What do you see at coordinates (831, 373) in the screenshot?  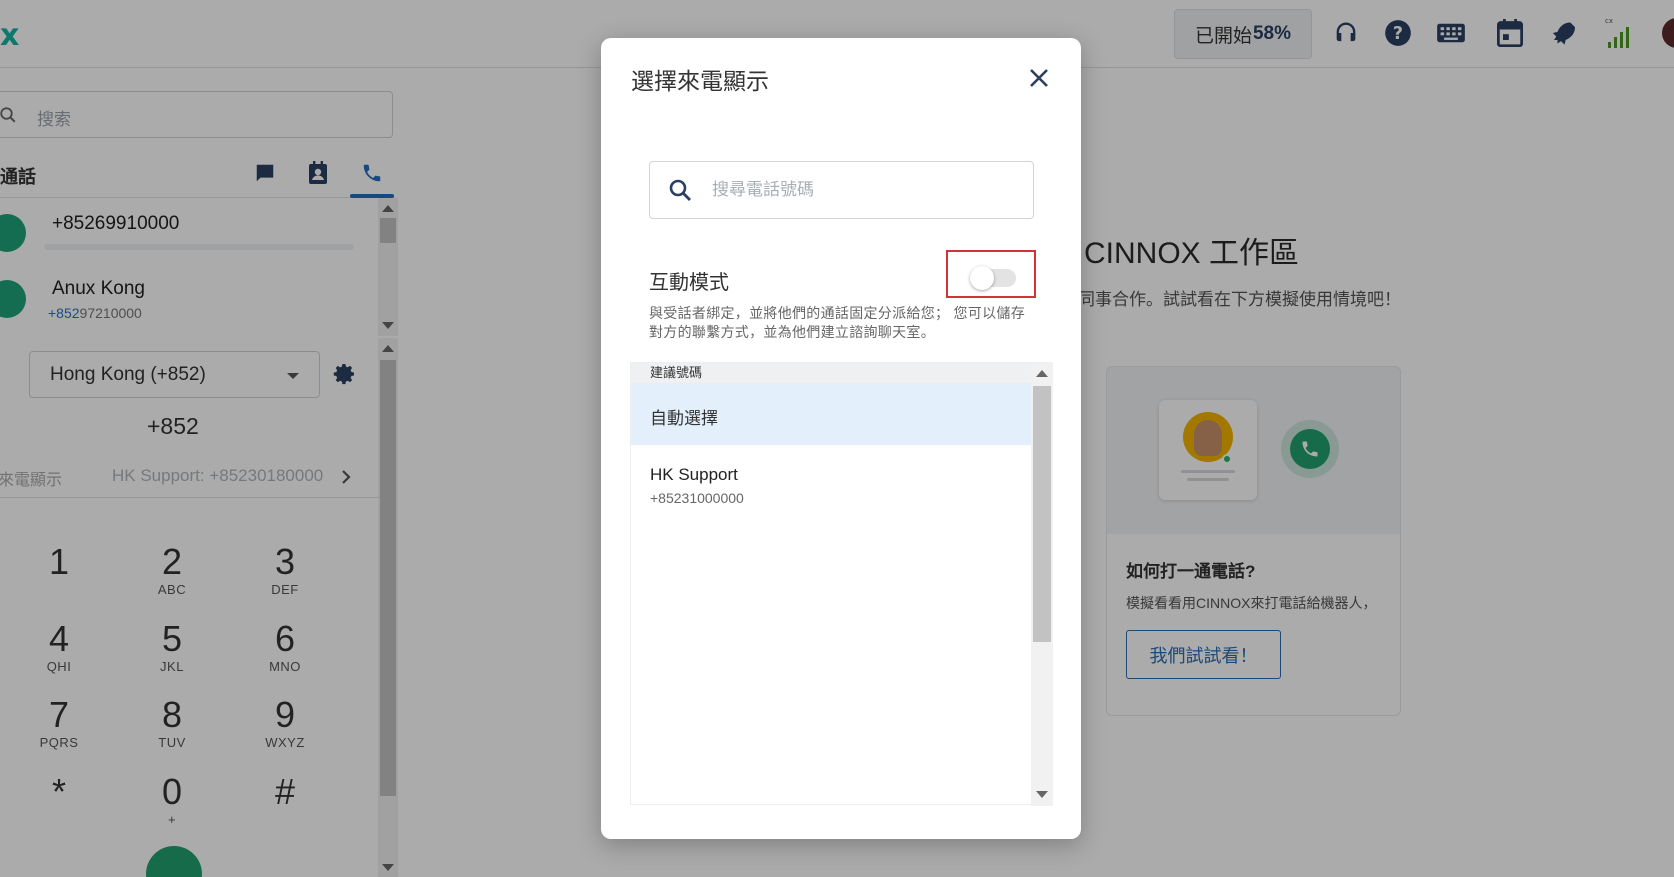 I see `list-header: 建議號碼` at bounding box center [831, 373].